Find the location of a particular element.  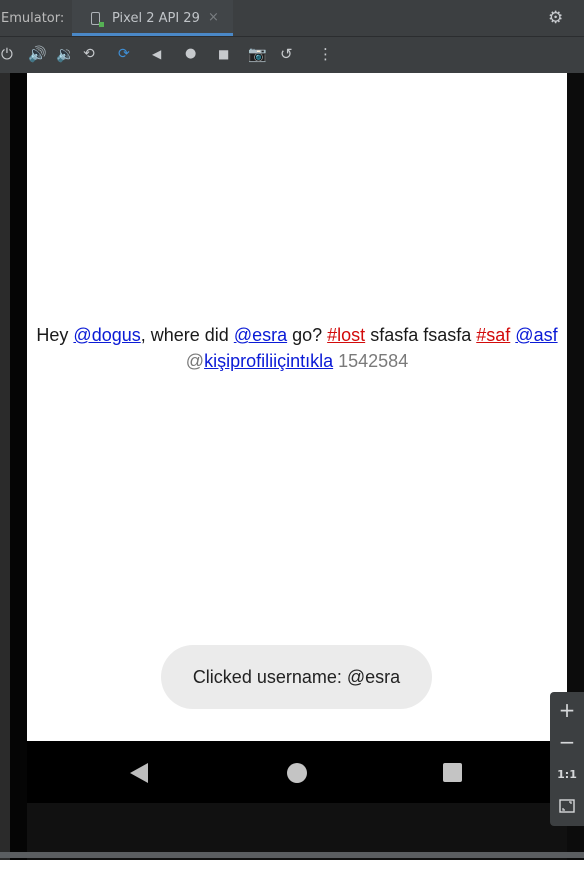

rotate-right-icon: ⟳ is located at coordinates (124, 54).